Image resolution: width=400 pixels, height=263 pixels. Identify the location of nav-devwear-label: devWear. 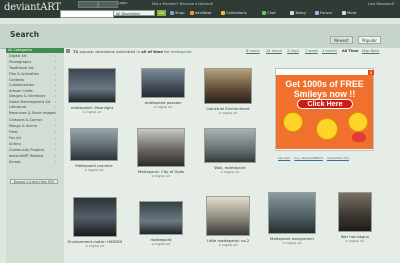
(203, 12).